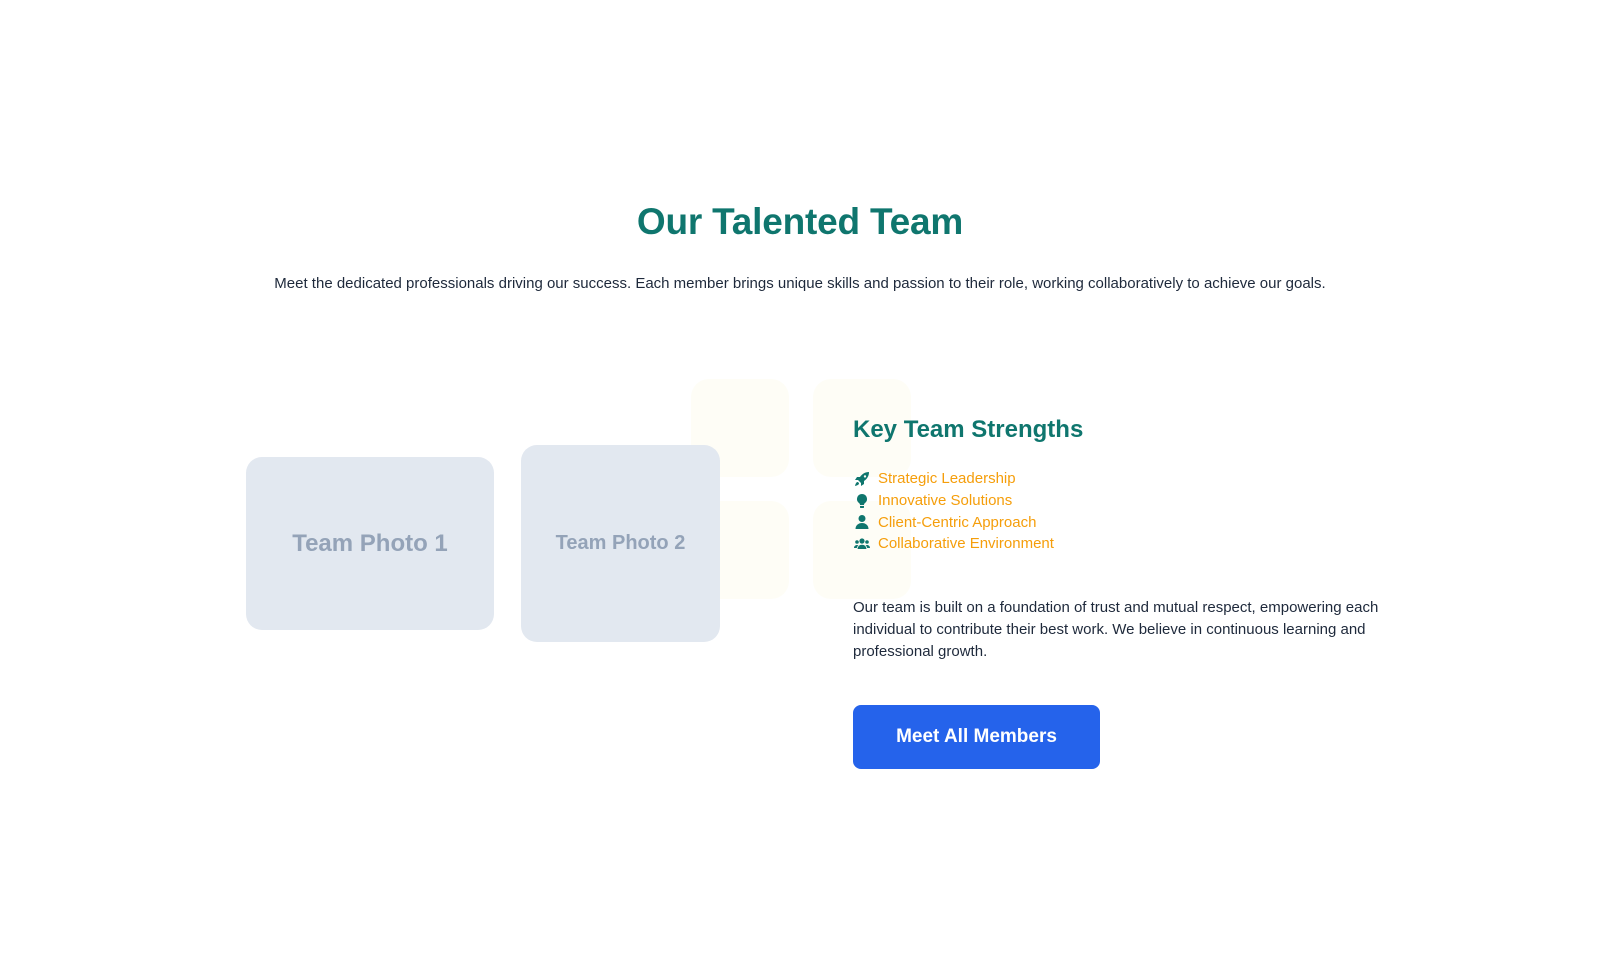  What do you see at coordinates (945, 501) in the screenshot?
I see `strength-label: Innovative Solutions` at bounding box center [945, 501].